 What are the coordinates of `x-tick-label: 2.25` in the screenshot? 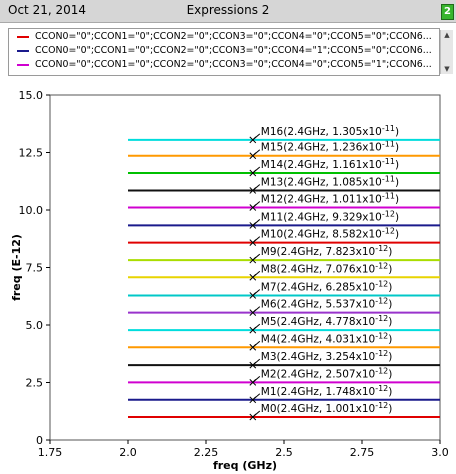 It's located at (206, 452).